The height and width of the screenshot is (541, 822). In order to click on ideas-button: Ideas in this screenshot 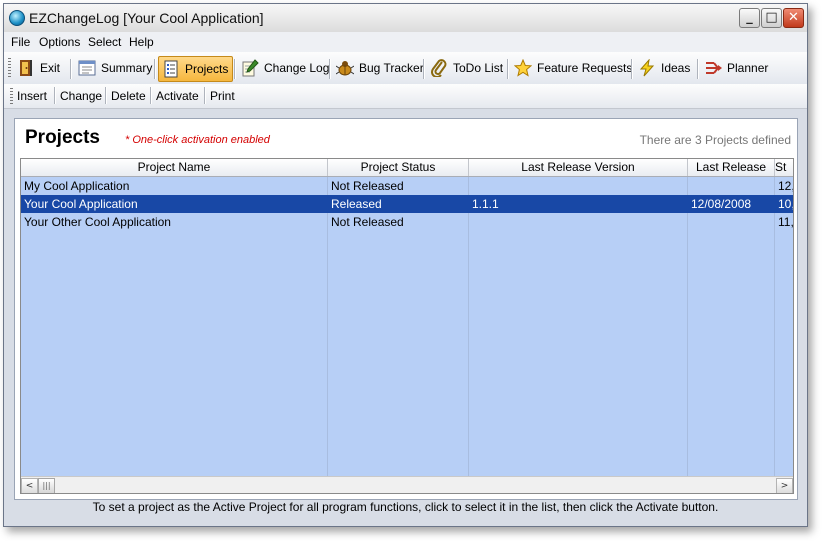, I will do `click(662, 68)`.